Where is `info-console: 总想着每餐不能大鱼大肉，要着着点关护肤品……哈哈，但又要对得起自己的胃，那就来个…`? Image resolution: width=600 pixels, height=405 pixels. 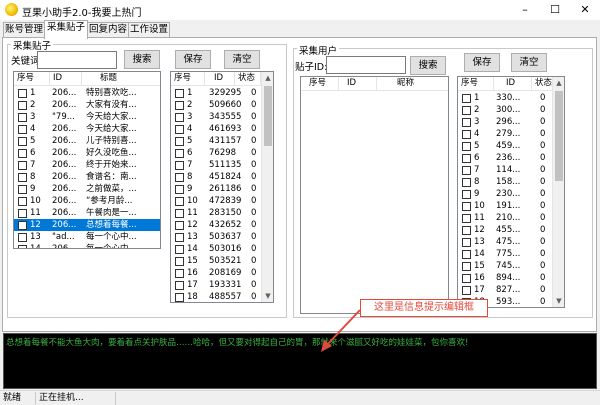 info-console: 总想着每餐不能大鱼大肉，要着着点关护肤品……哈哈，但又要对得起自己的胃，那就来个… is located at coordinates (300, 361).